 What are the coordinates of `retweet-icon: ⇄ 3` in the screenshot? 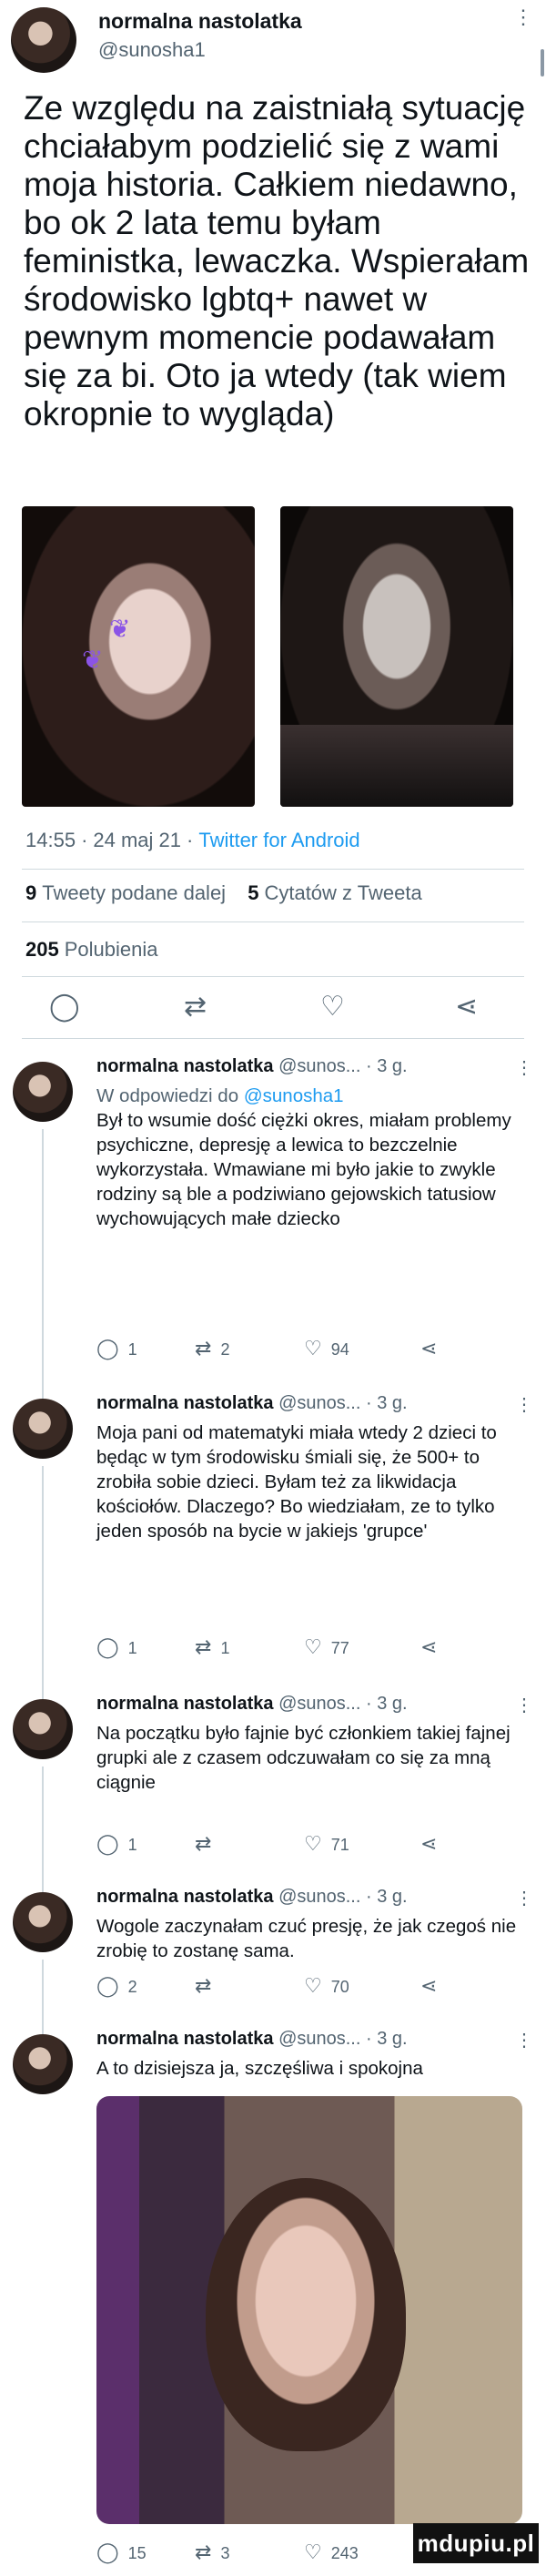 It's located at (212, 2552).